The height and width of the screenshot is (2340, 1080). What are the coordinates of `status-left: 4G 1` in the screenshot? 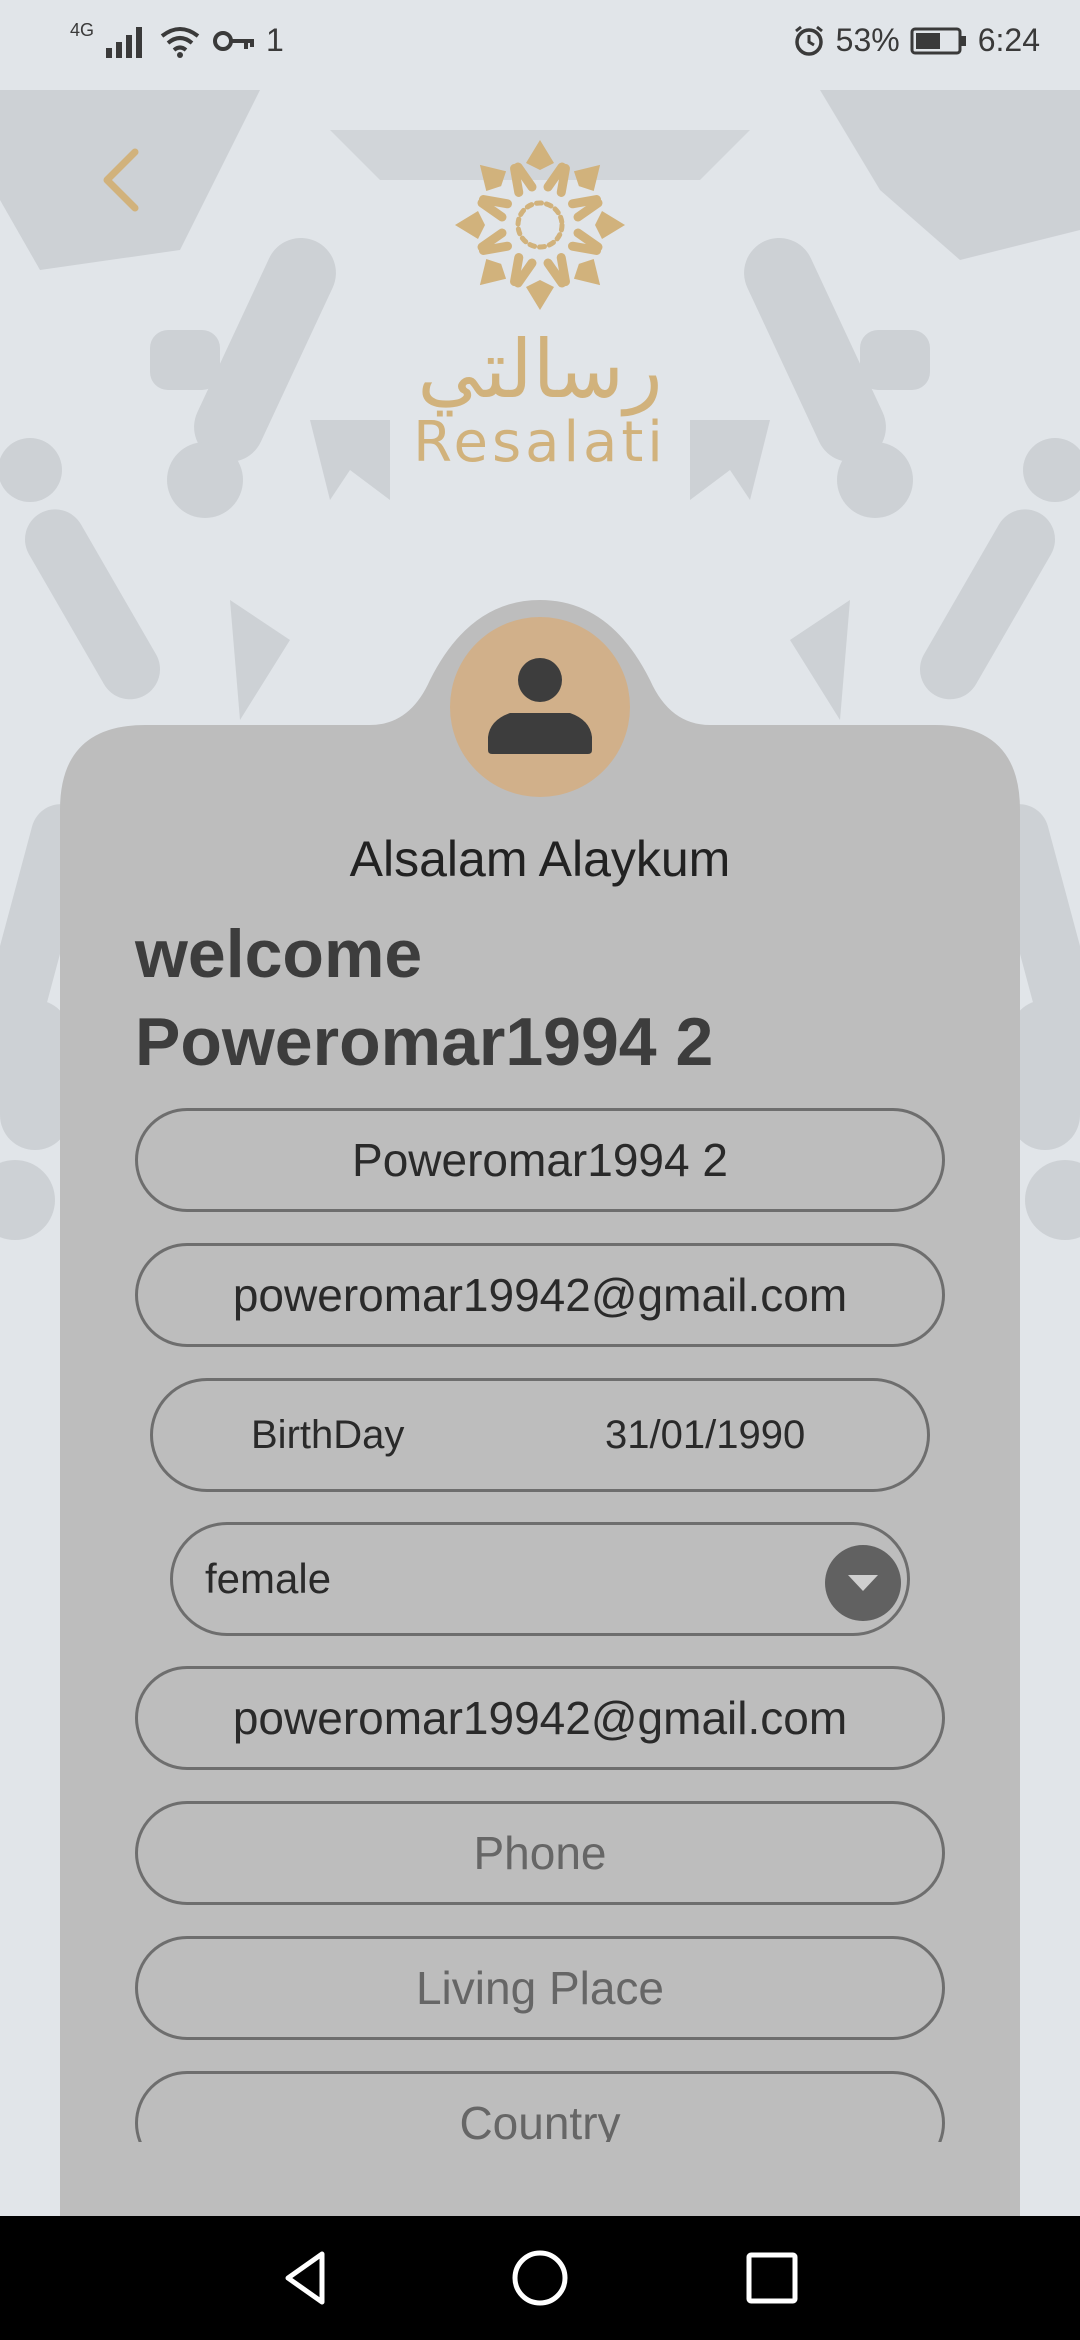 It's located at (177, 39).